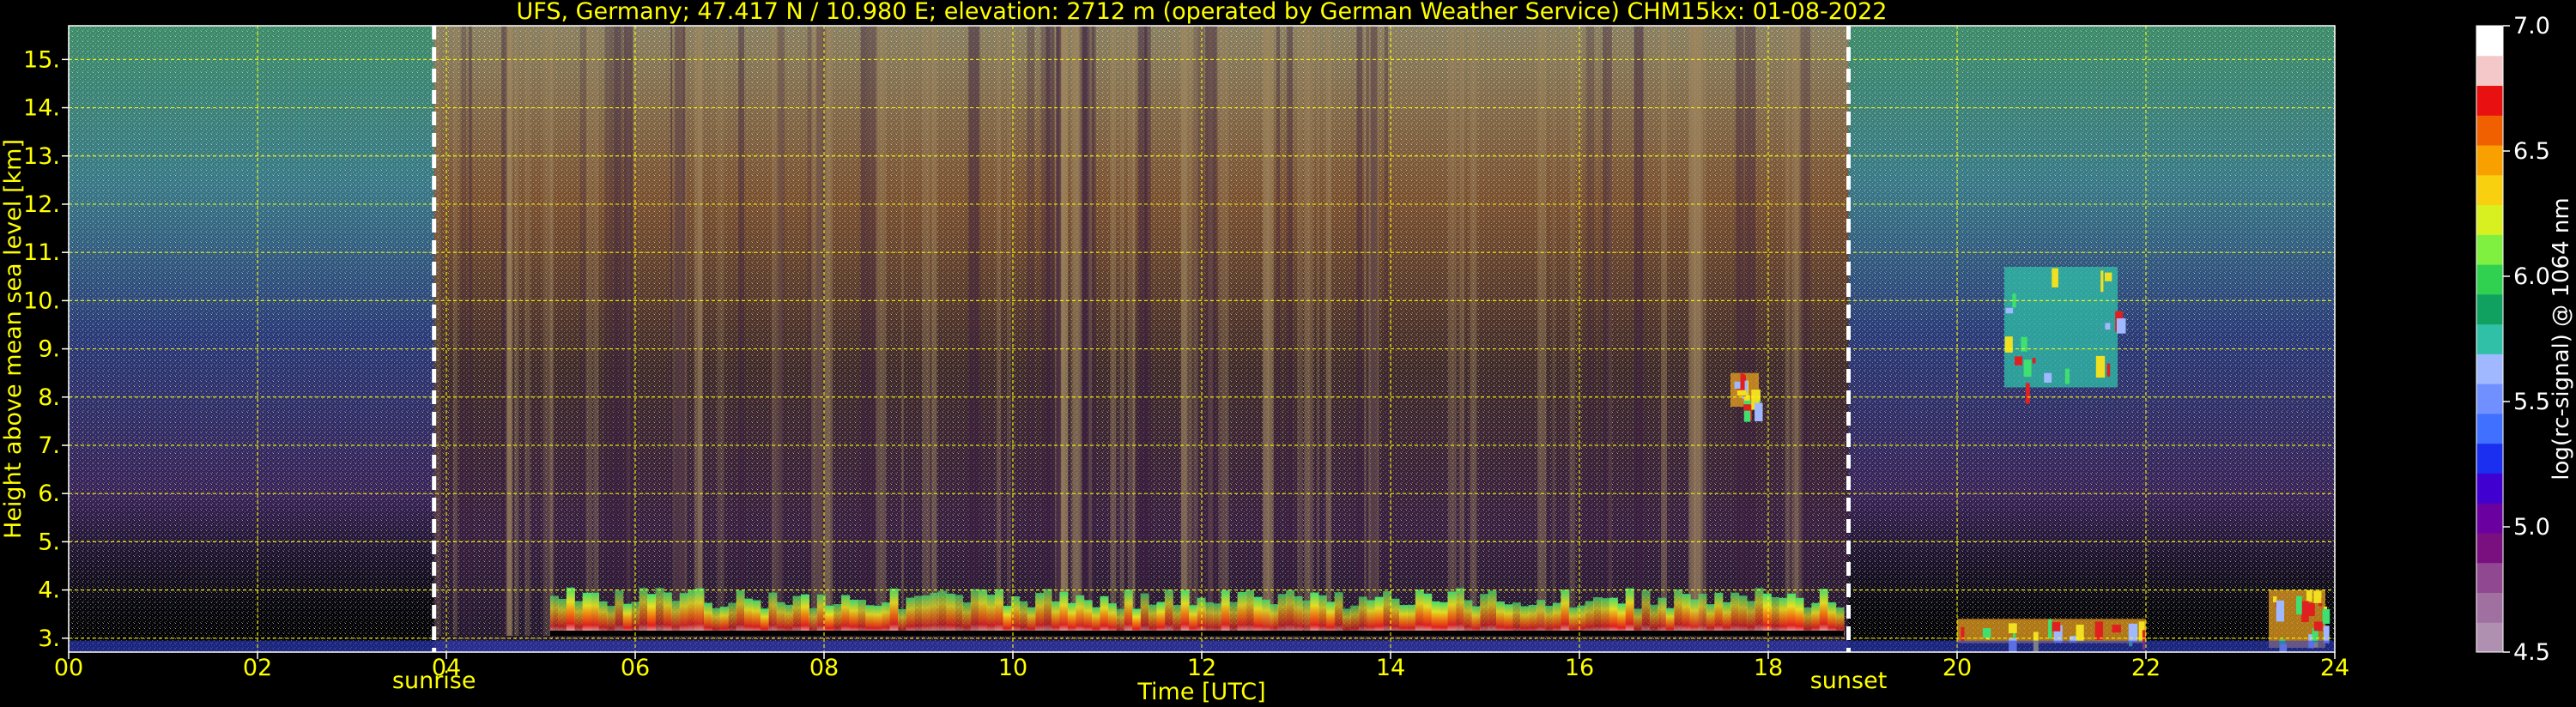 The image size is (2576, 707). What do you see at coordinates (1768, 668) in the screenshot?
I see `x-tick-label: 18` at bounding box center [1768, 668].